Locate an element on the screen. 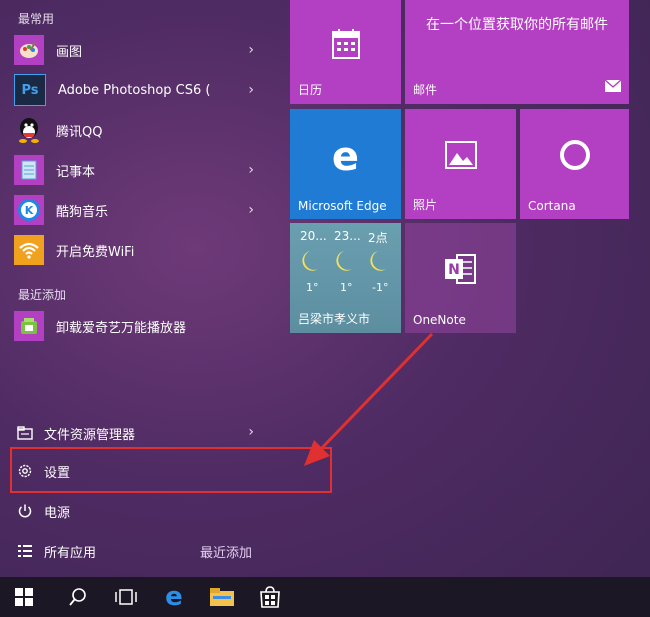 This screenshot has width=650, height=617. tile-label: Cortana is located at coordinates (552, 206).